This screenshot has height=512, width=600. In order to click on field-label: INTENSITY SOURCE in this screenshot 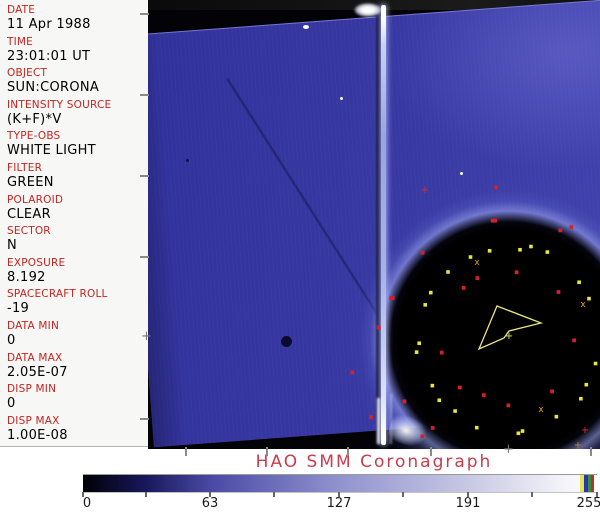, I will do `click(59, 104)`.